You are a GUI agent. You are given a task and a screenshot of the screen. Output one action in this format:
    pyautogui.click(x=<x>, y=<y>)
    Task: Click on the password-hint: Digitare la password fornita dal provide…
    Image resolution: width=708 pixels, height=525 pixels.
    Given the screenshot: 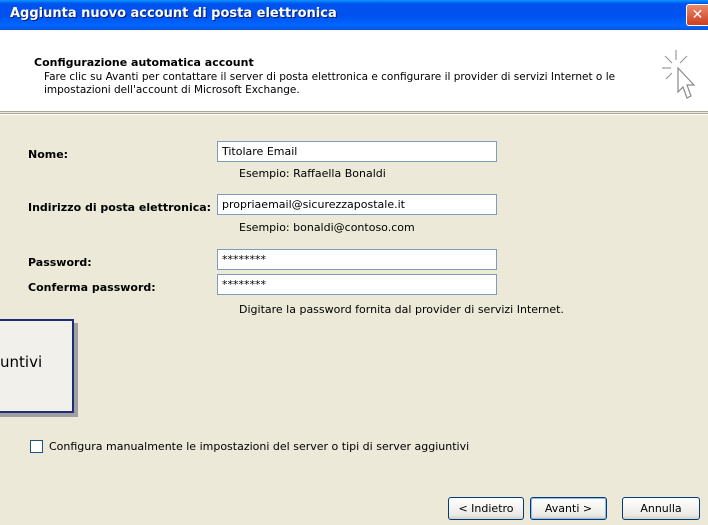 What is the action you would take?
    pyautogui.click(x=401, y=309)
    